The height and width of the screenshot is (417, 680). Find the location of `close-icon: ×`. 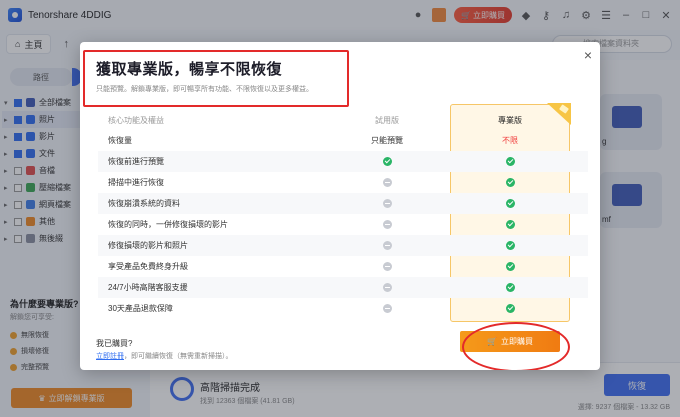

close-icon: × is located at coordinates (588, 55).